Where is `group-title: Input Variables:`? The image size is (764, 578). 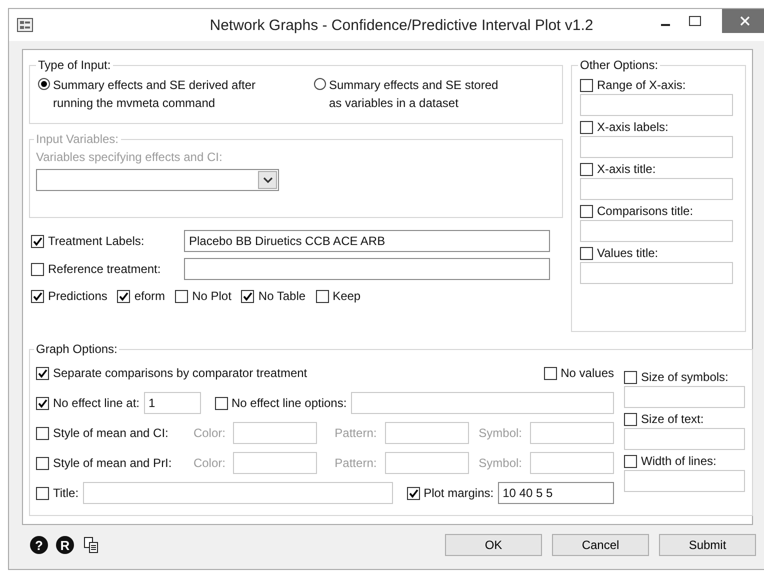 group-title: Input Variables: is located at coordinates (77, 139).